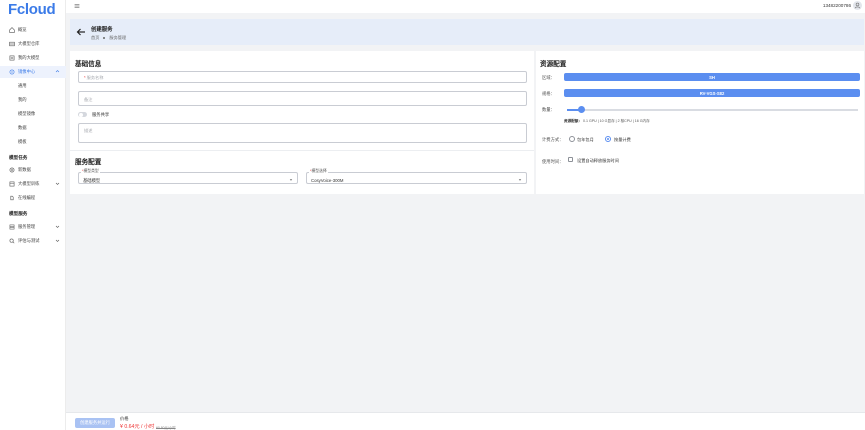 The height and width of the screenshot is (430, 865). I want to click on sidebar-item-label: 我的大模型, so click(29, 57).